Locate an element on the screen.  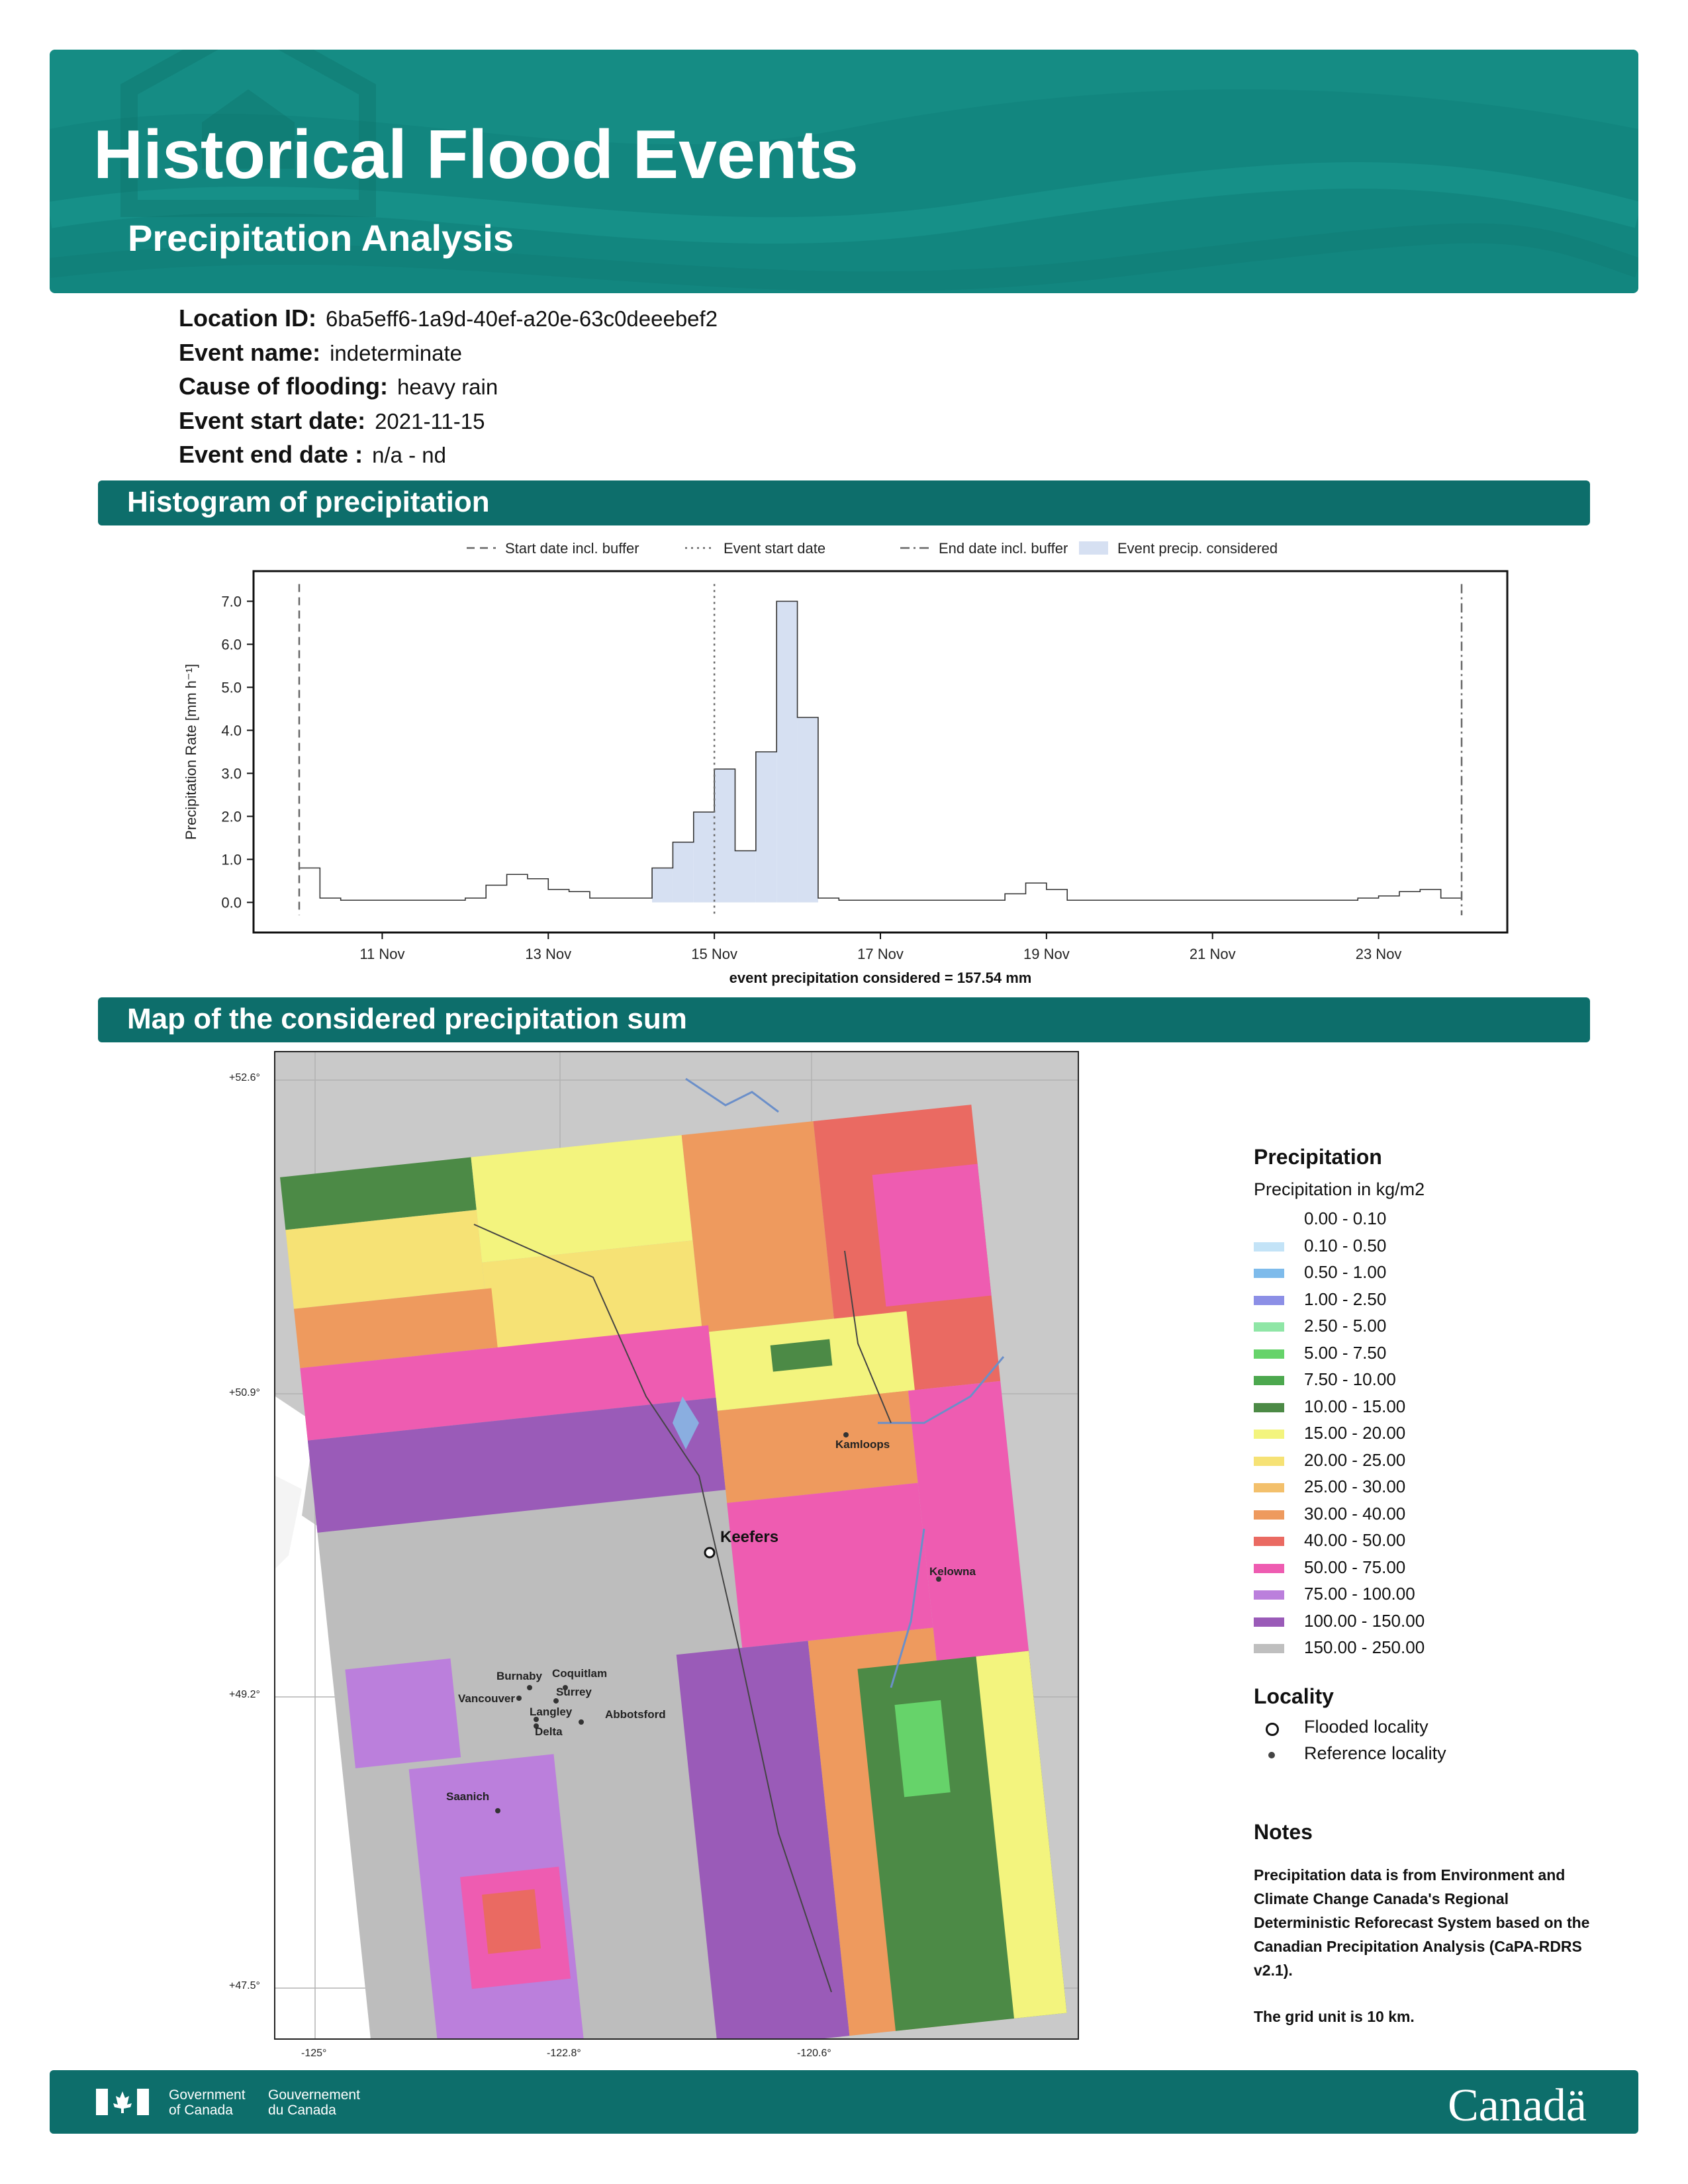
region-pink-mid is located at coordinates (830, 1565).